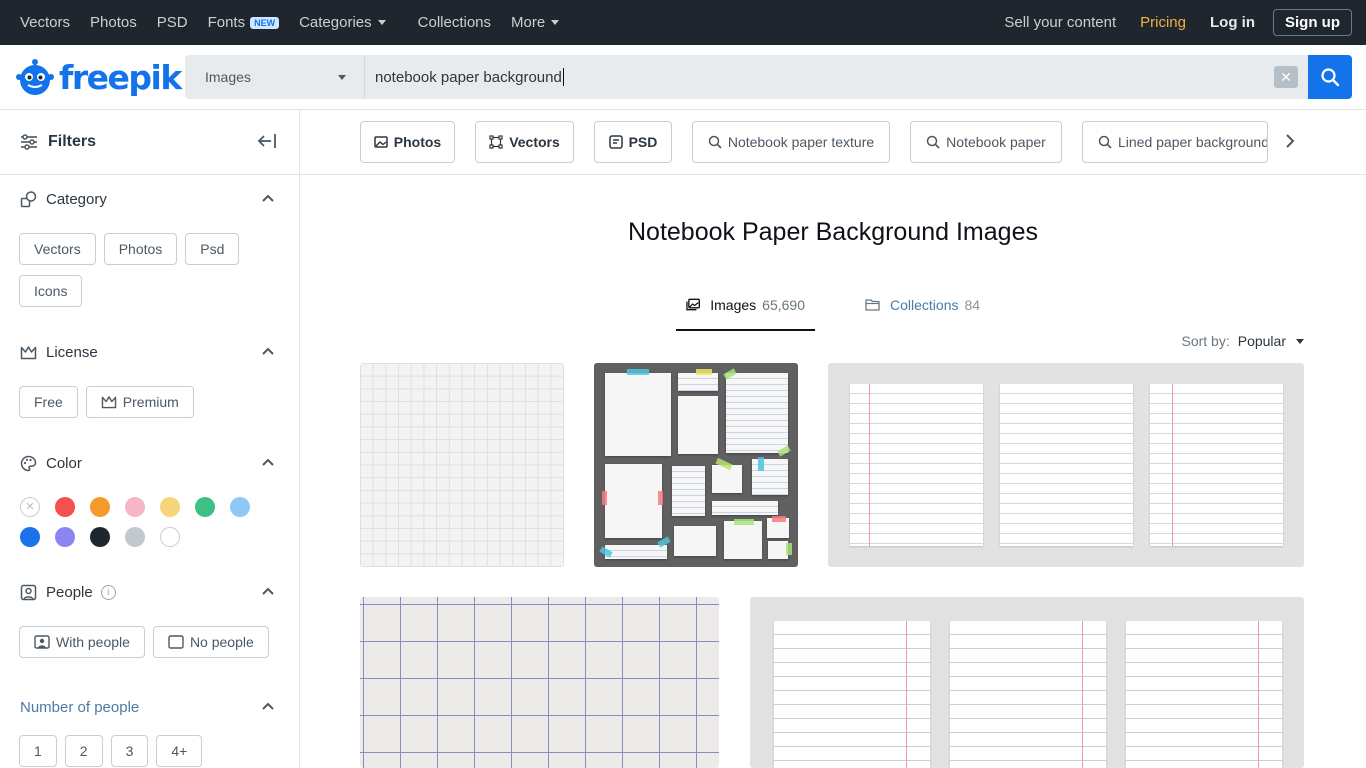  I want to click on people-count-1-chip: 1, so click(38, 751).